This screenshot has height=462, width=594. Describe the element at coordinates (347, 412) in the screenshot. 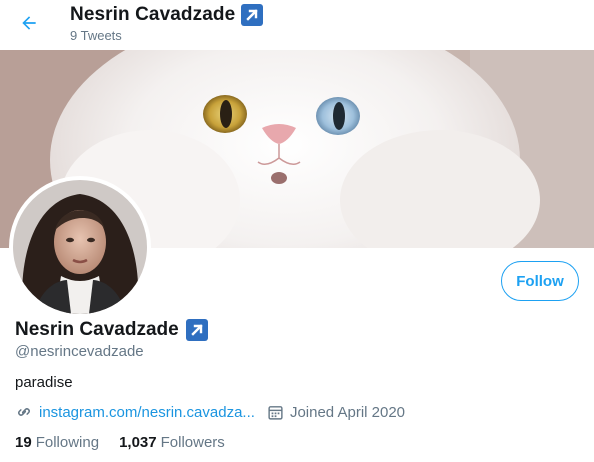

I see `joined-date-text: Joined April 2020` at that location.